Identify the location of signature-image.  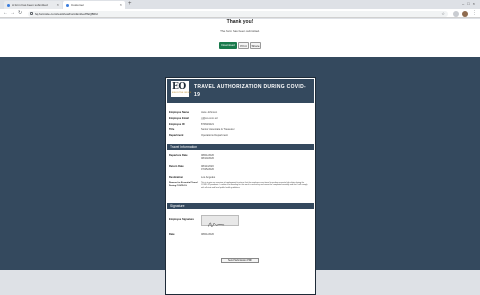
(220, 221).